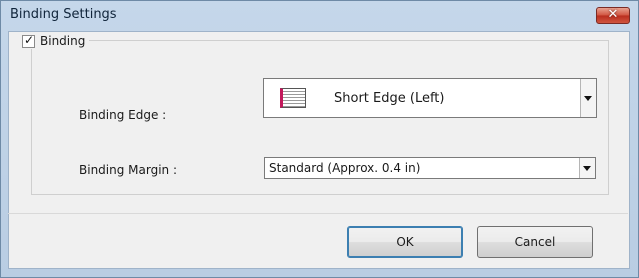  Describe the element at coordinates (123, 115) in the screenshot. I see `binding-edge-label: Binding Edge :` at that location.